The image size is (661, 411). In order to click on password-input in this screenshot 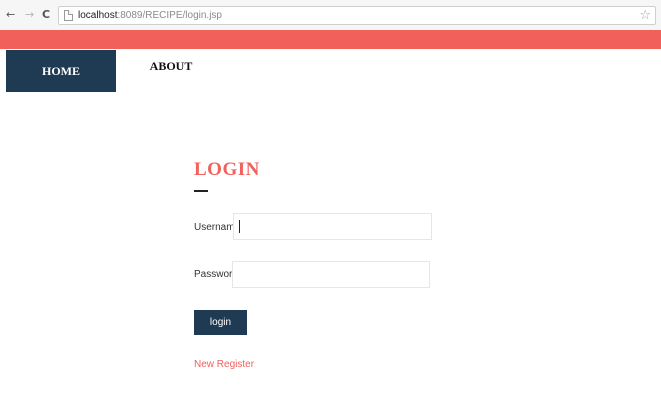, I will do `click(331, 274)`.